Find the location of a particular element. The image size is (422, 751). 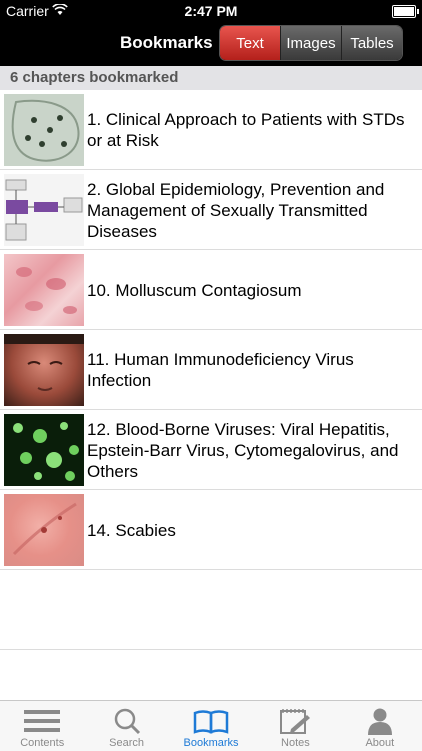

open-book-icon is located at coordinates (211, 721).